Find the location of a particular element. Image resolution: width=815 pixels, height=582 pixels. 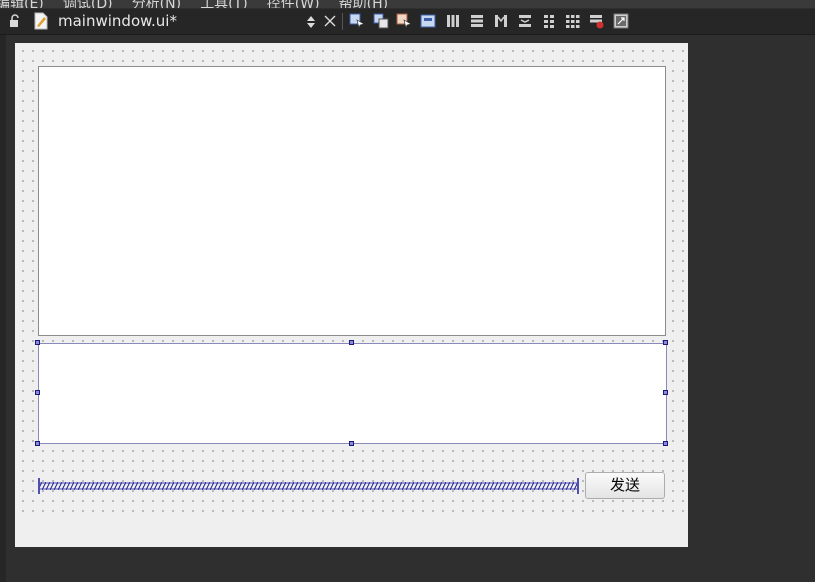

layout-form-icon is located at coordinates (549, 21).